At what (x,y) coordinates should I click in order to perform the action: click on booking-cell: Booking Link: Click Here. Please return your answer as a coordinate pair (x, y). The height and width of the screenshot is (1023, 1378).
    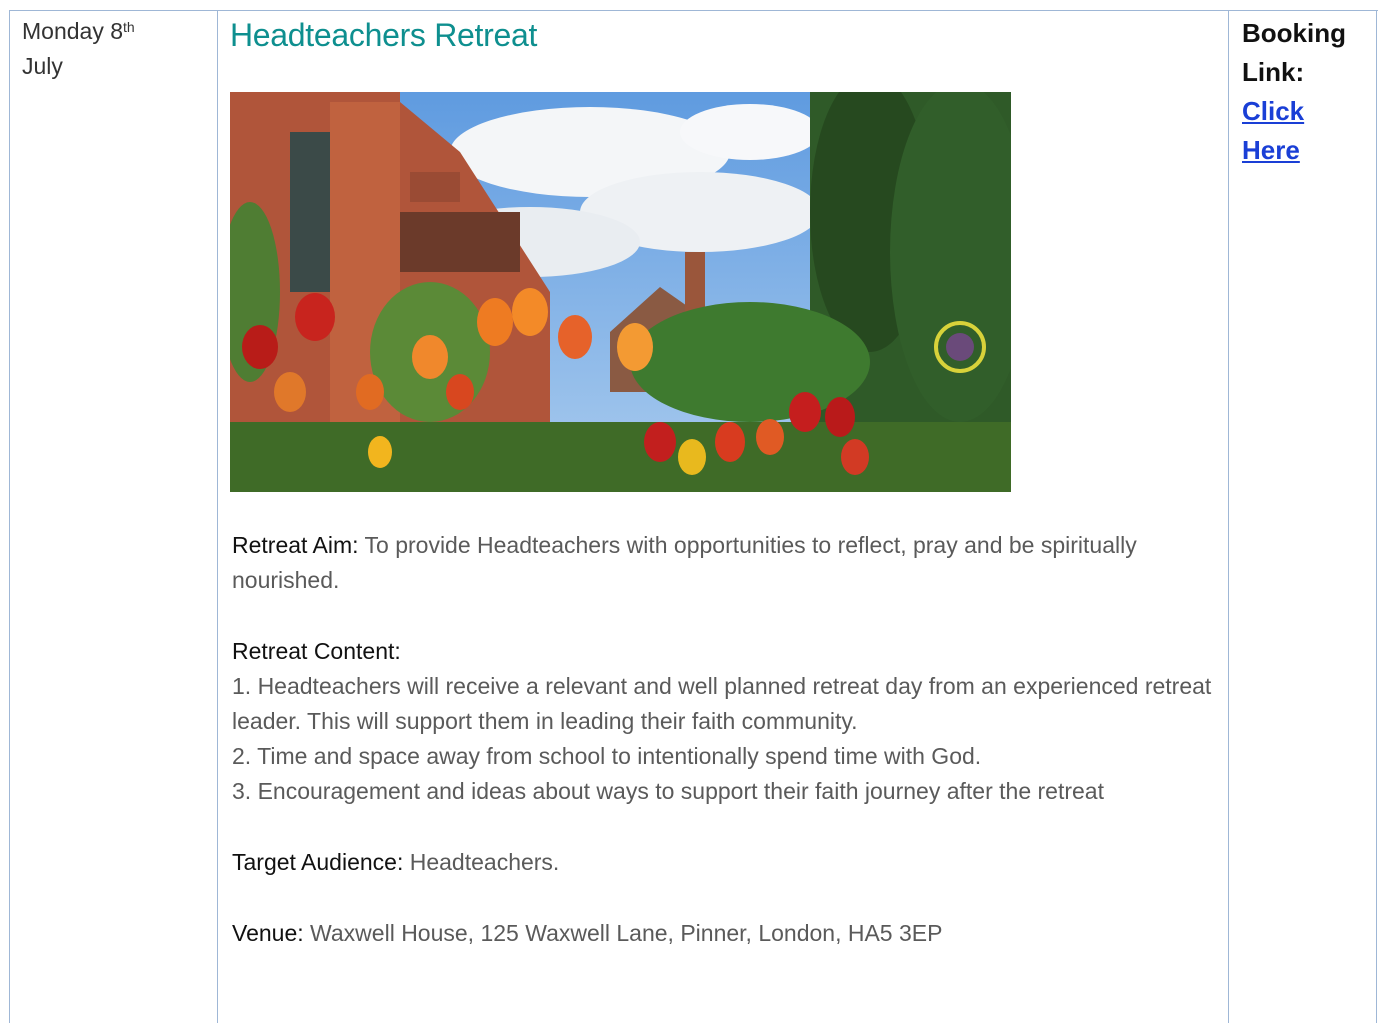
    Looking at the image, I should click on (1307, 92).